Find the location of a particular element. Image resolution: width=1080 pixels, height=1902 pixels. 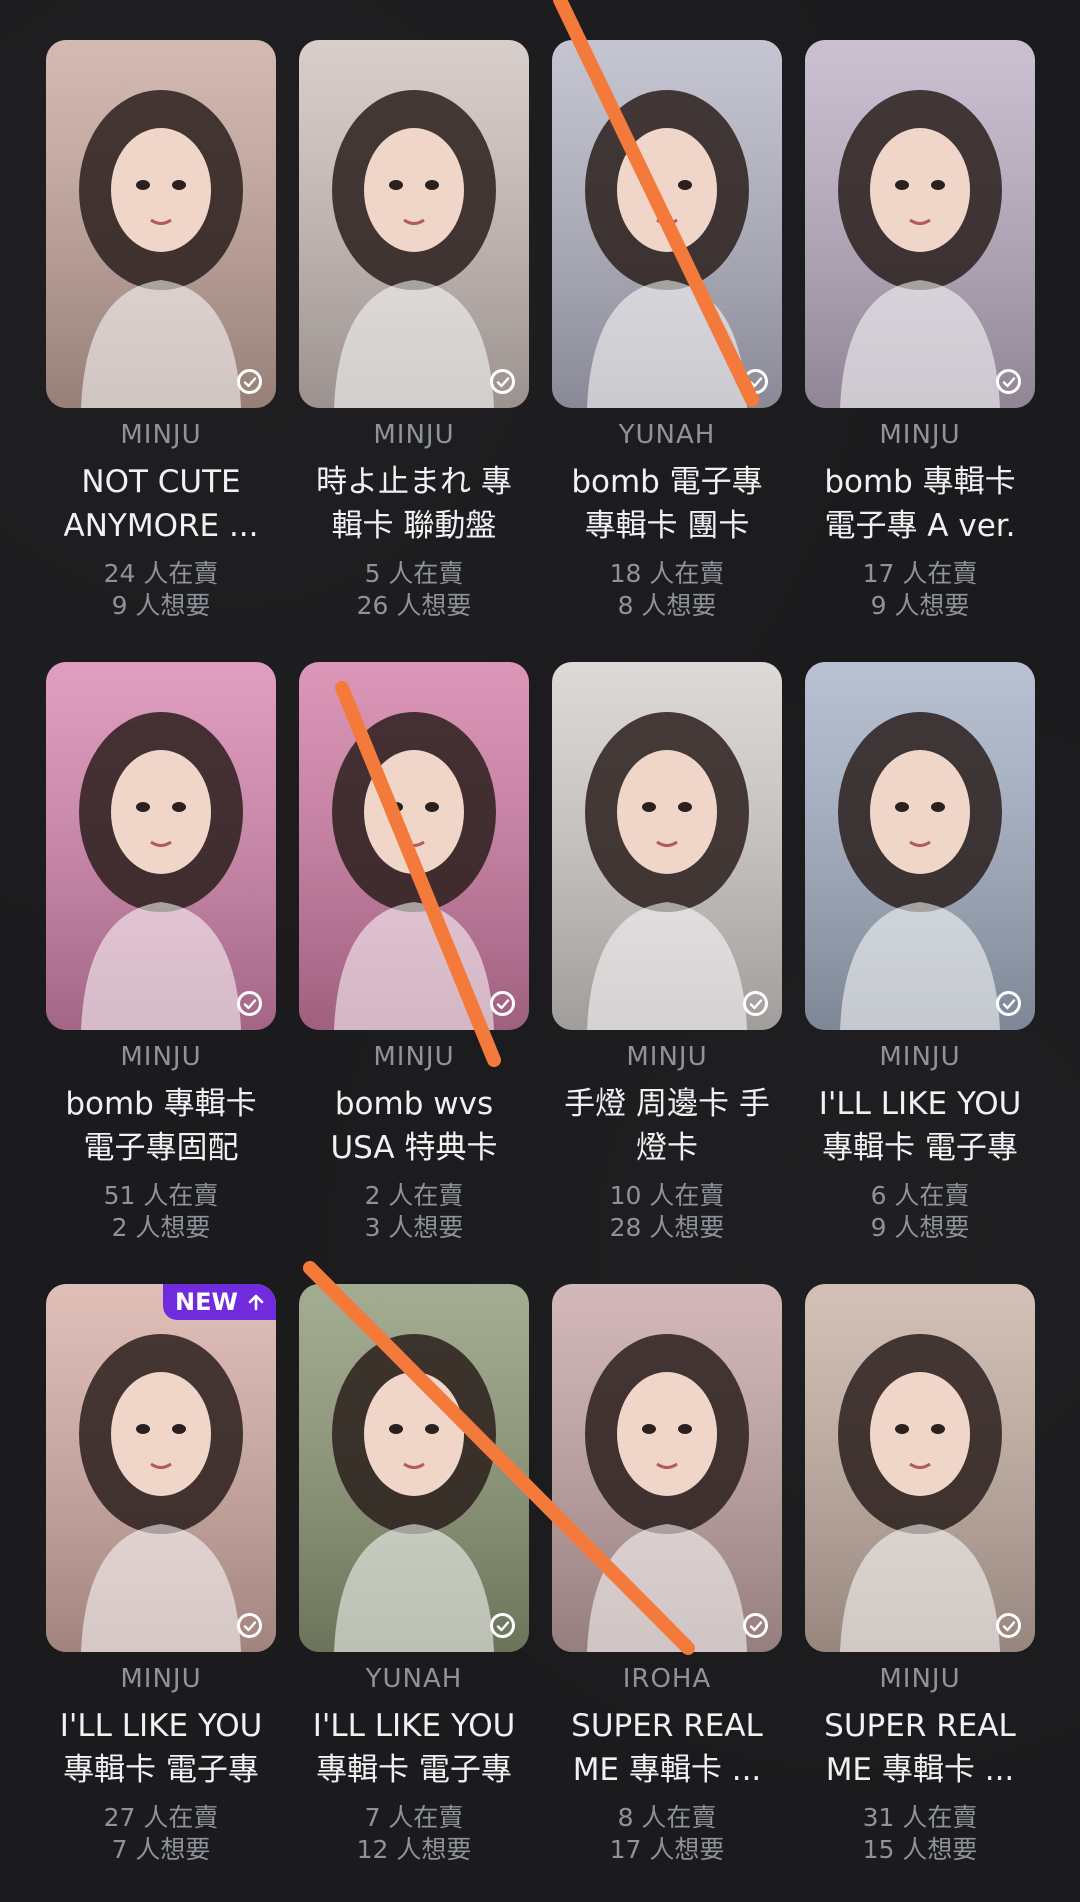

card-stats: 51 人在賣 2 人想要 is located at coordinates (161, 1212).